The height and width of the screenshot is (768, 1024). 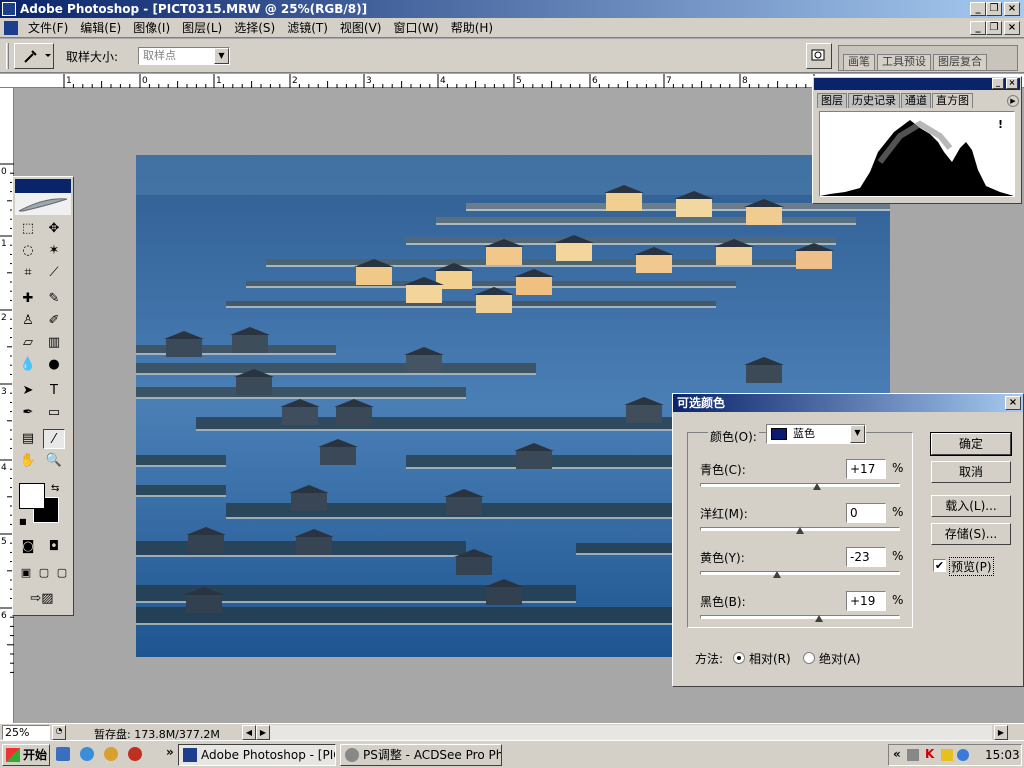 I want to click on color-select: 蓝色 ▼, so click(x=816, y=434).